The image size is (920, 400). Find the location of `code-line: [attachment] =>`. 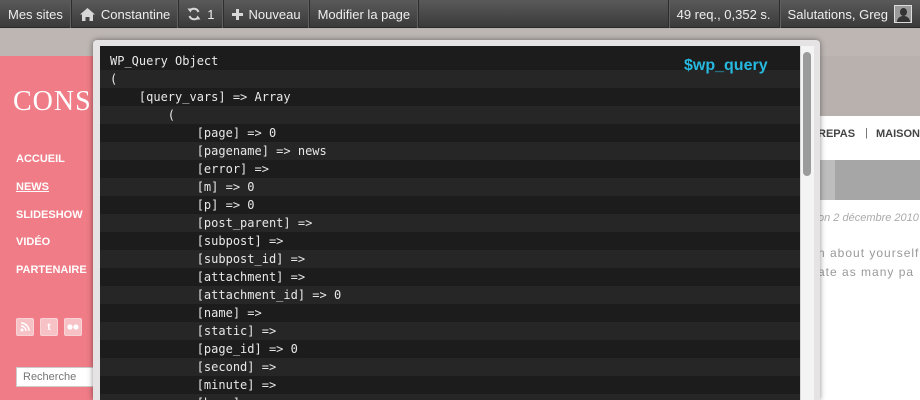

code-line: [attachment] => is located at coordinates (208, 277).